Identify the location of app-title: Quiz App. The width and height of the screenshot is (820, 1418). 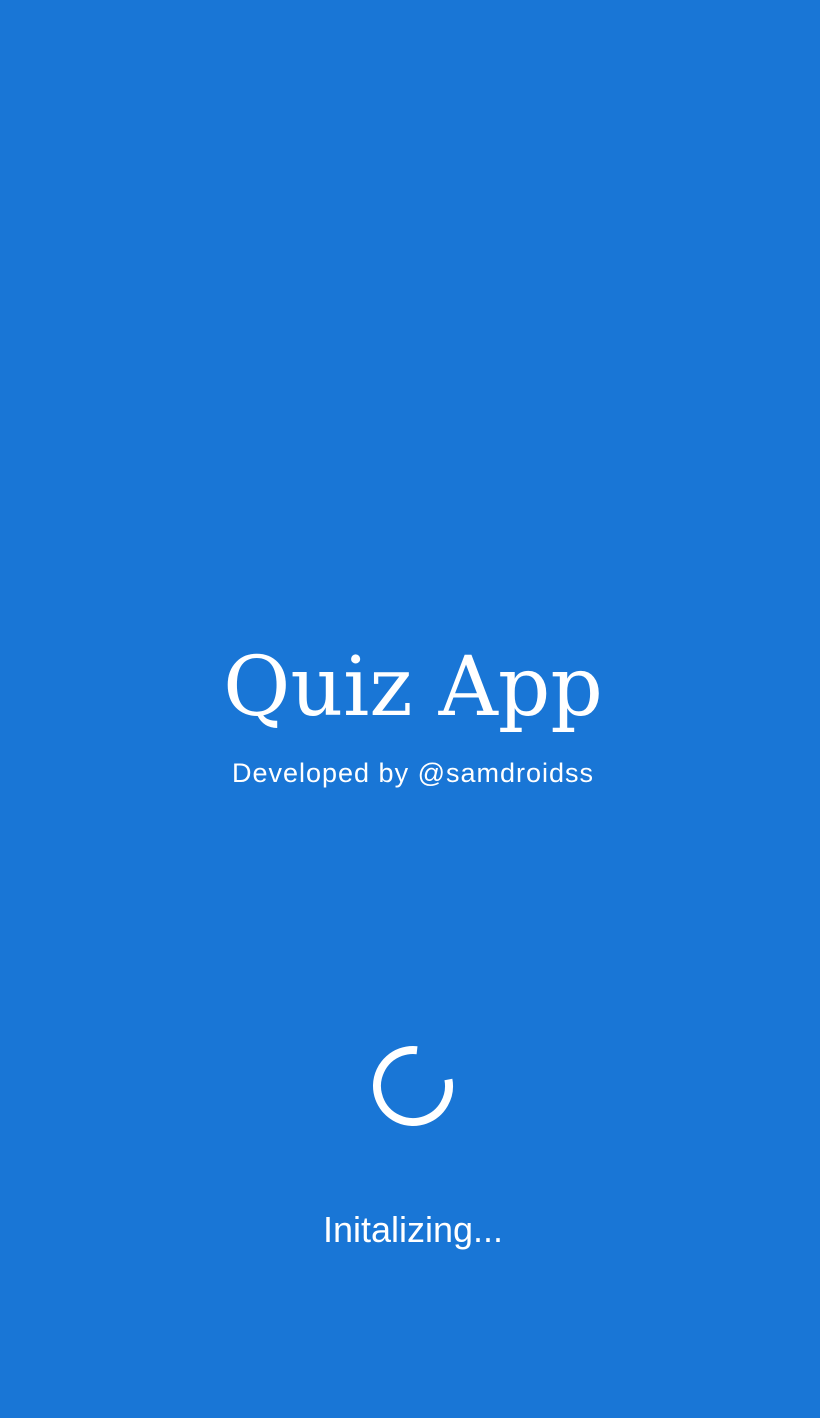
(413, 687).